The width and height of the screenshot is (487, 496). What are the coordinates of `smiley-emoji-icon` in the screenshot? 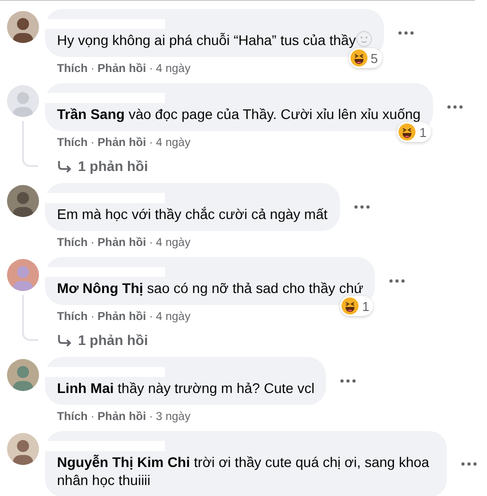 It's located at (364, 39).